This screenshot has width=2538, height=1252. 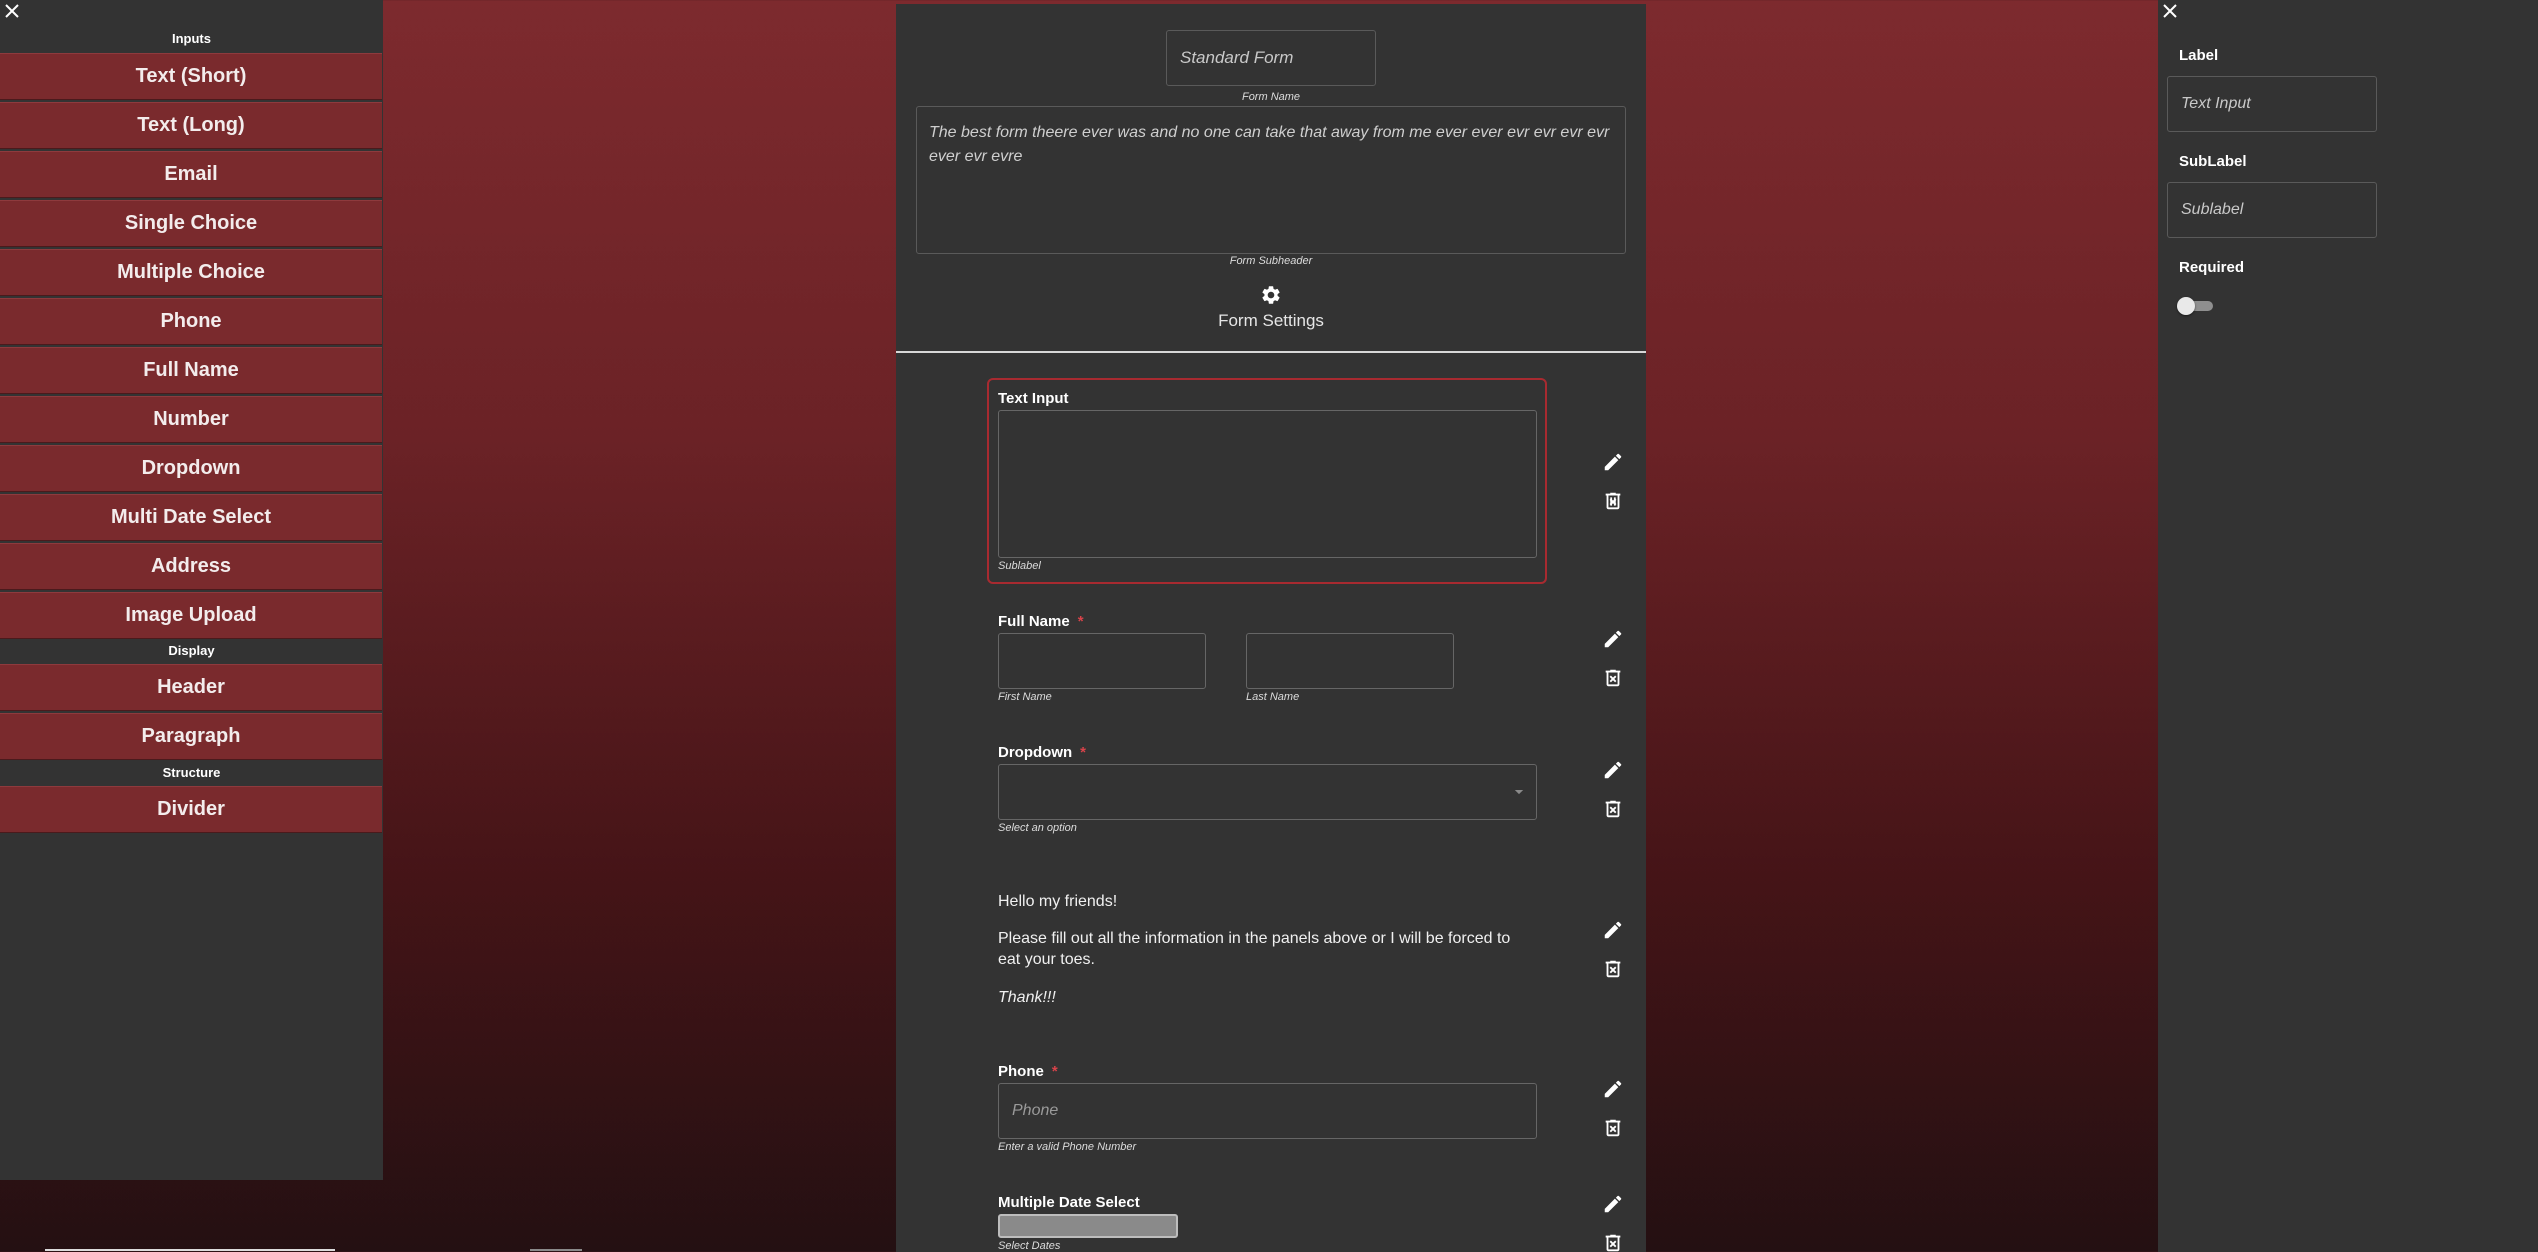 What do you see at coordinates (1613, 1242) in the screenshot?
I see `delete-multi-date-trash-icon` at bounding box center [1613, 1242].